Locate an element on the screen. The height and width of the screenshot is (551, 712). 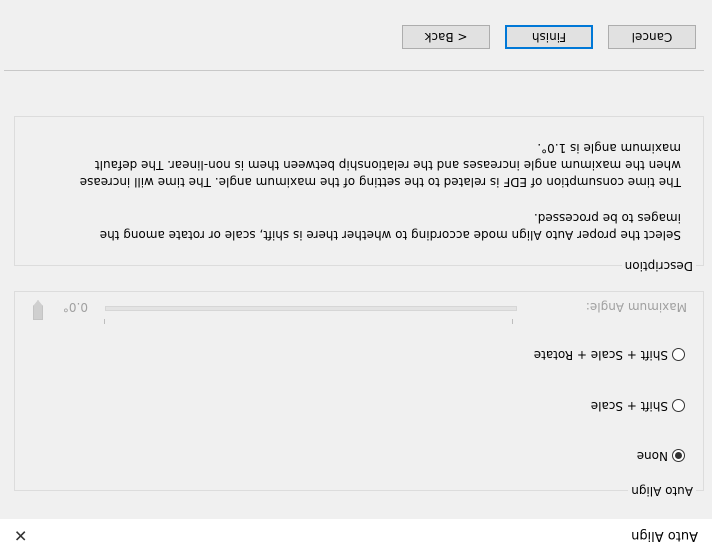
button-separator is located at coordinates (354, 70).